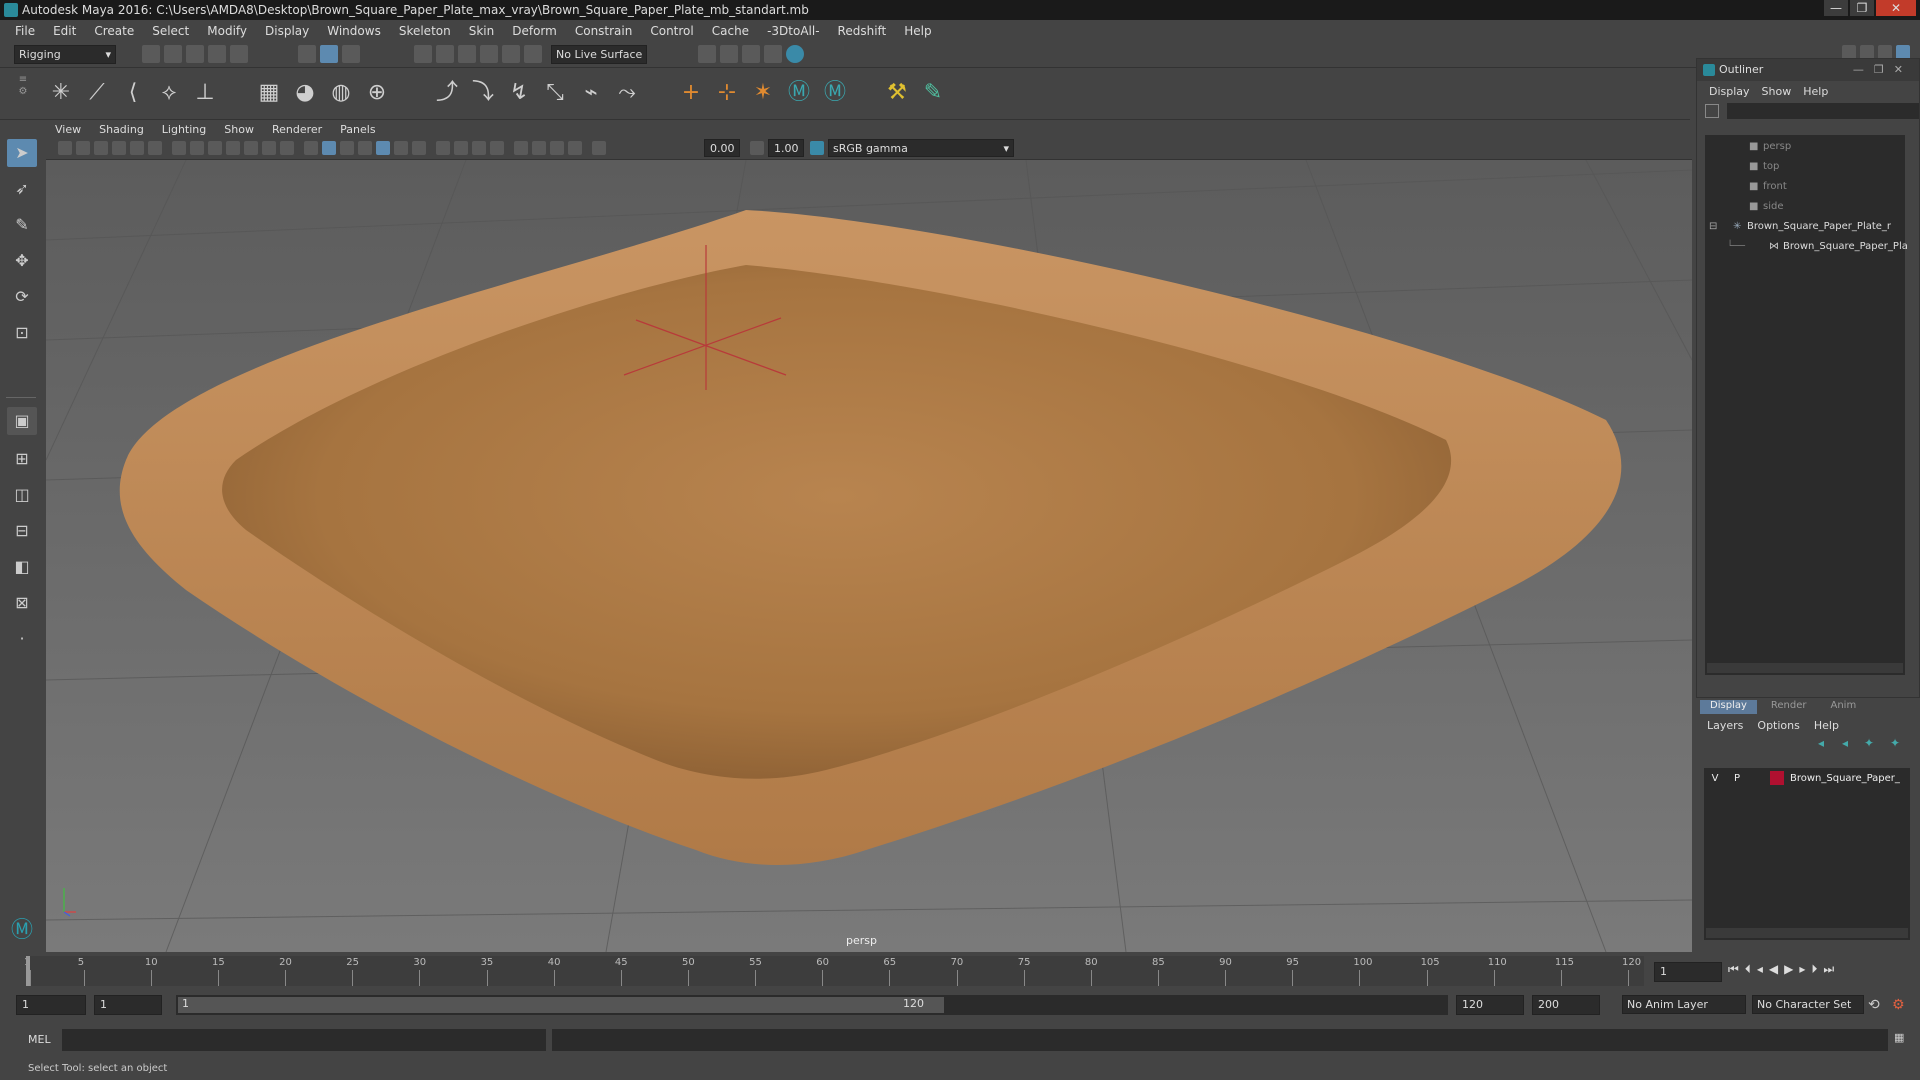  Describe the element at coordinates (933, 93) in the screenshot. I see `paint-skin-icon: ✎` at that location.